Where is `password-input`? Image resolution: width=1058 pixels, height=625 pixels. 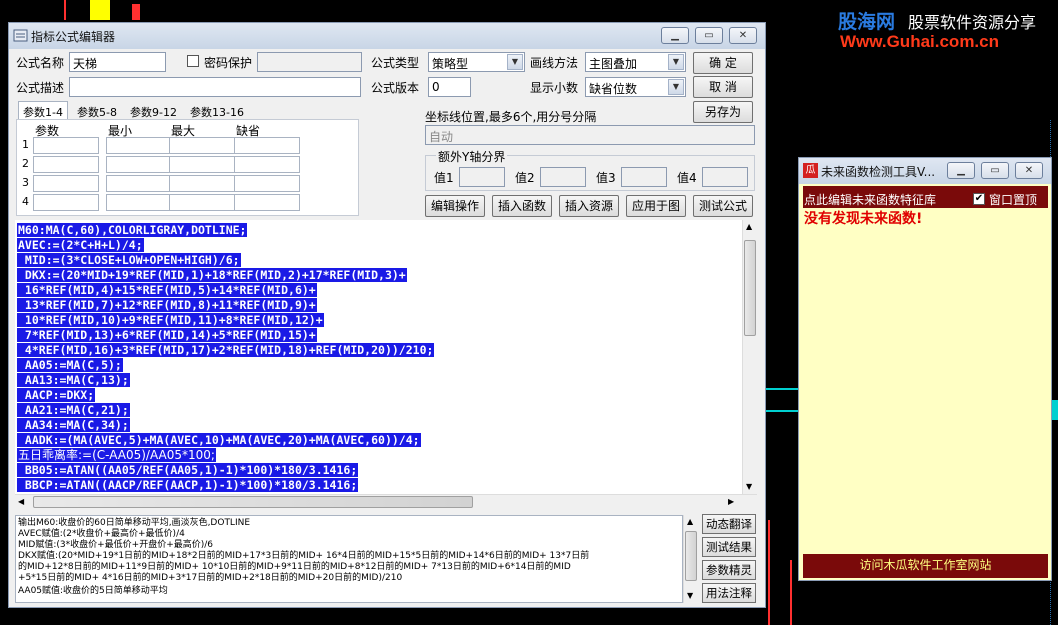 password-input is located at coordinates (309, 62).